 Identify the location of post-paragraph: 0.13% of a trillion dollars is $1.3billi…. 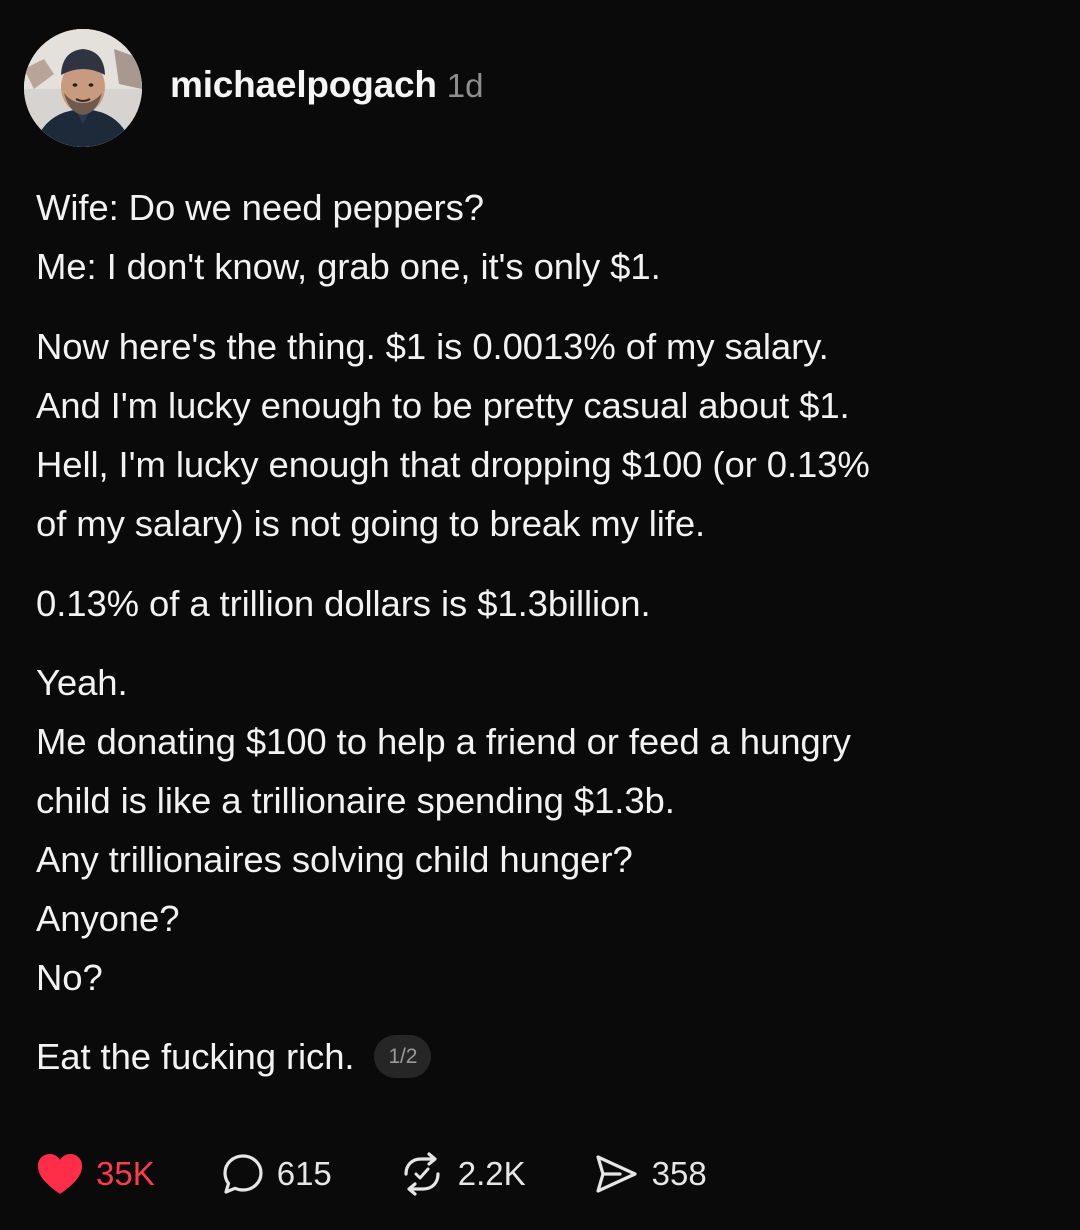
(343, 603).